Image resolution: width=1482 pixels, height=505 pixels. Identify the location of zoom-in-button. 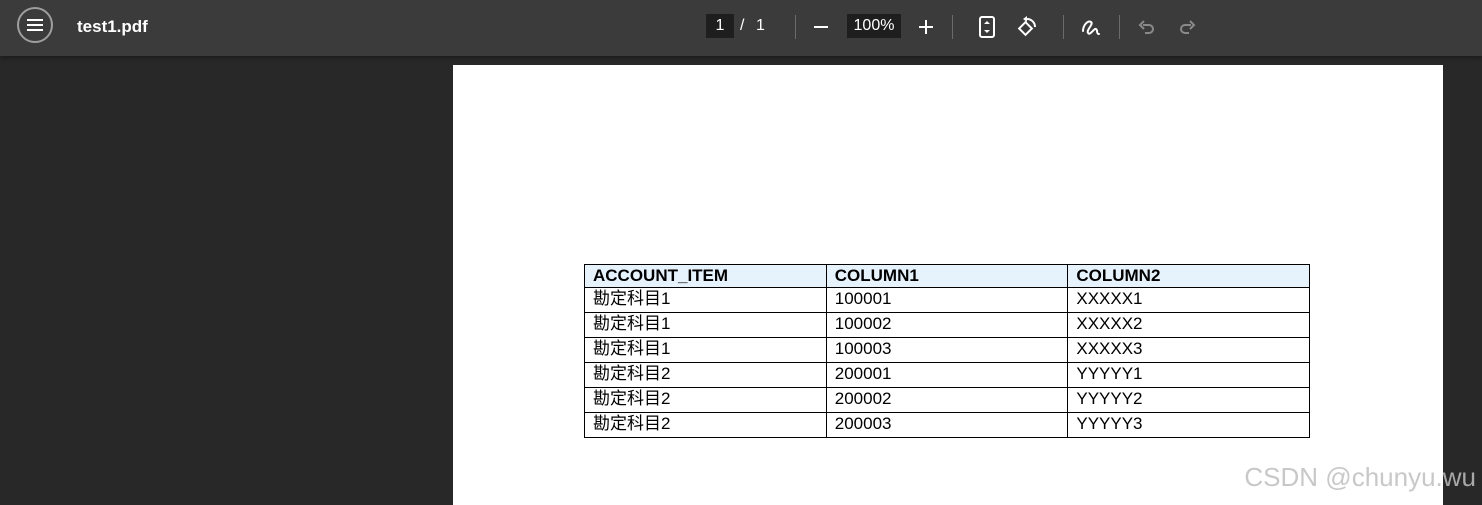
(926, 27).